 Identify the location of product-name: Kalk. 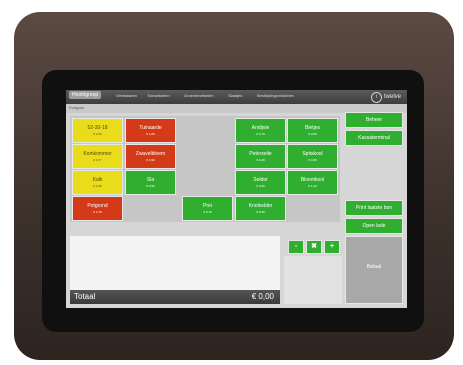
(97, 180).